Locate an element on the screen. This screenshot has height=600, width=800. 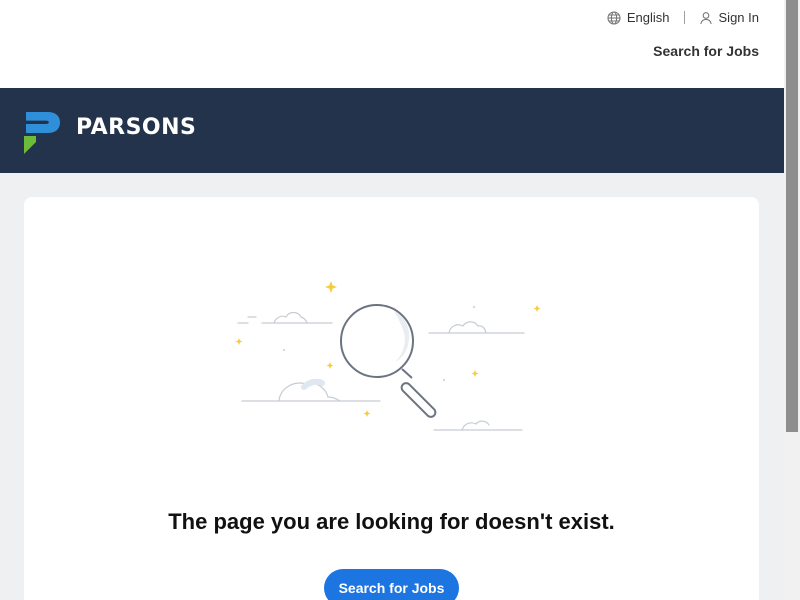
scrollbar-thumb is located at coordinates (792, 216).